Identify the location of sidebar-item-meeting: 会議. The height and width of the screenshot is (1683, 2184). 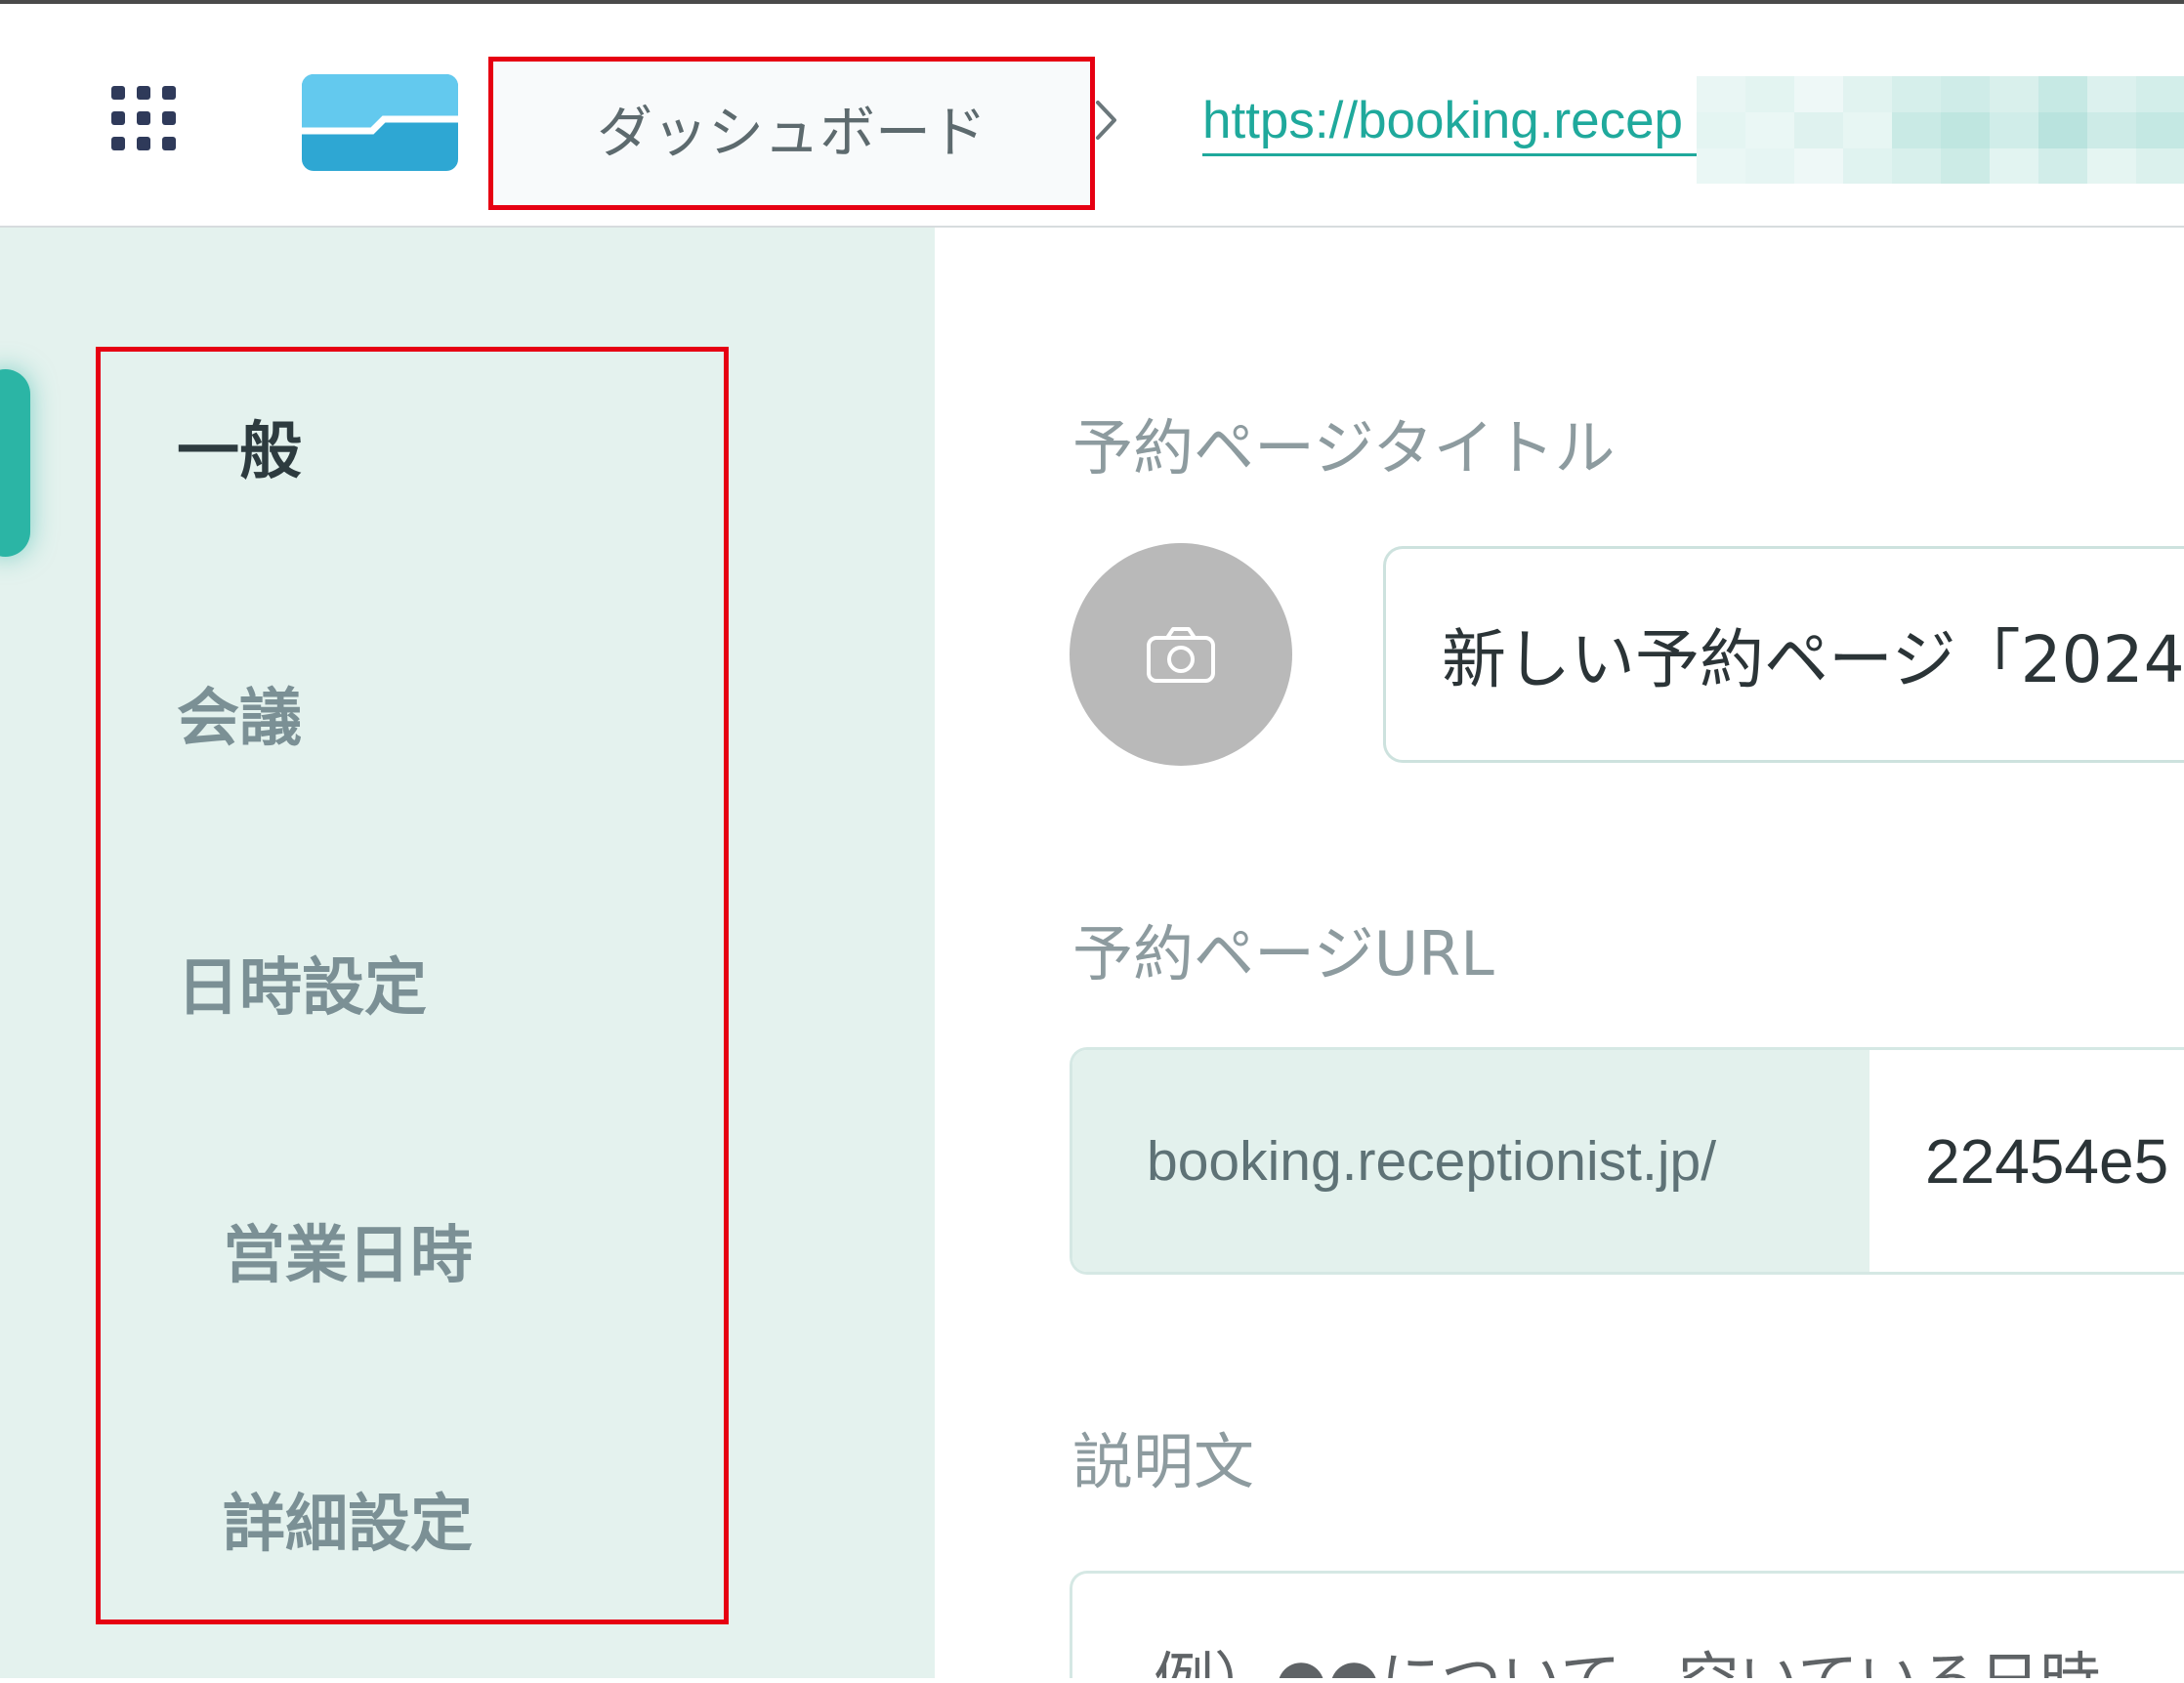
(411, 719).